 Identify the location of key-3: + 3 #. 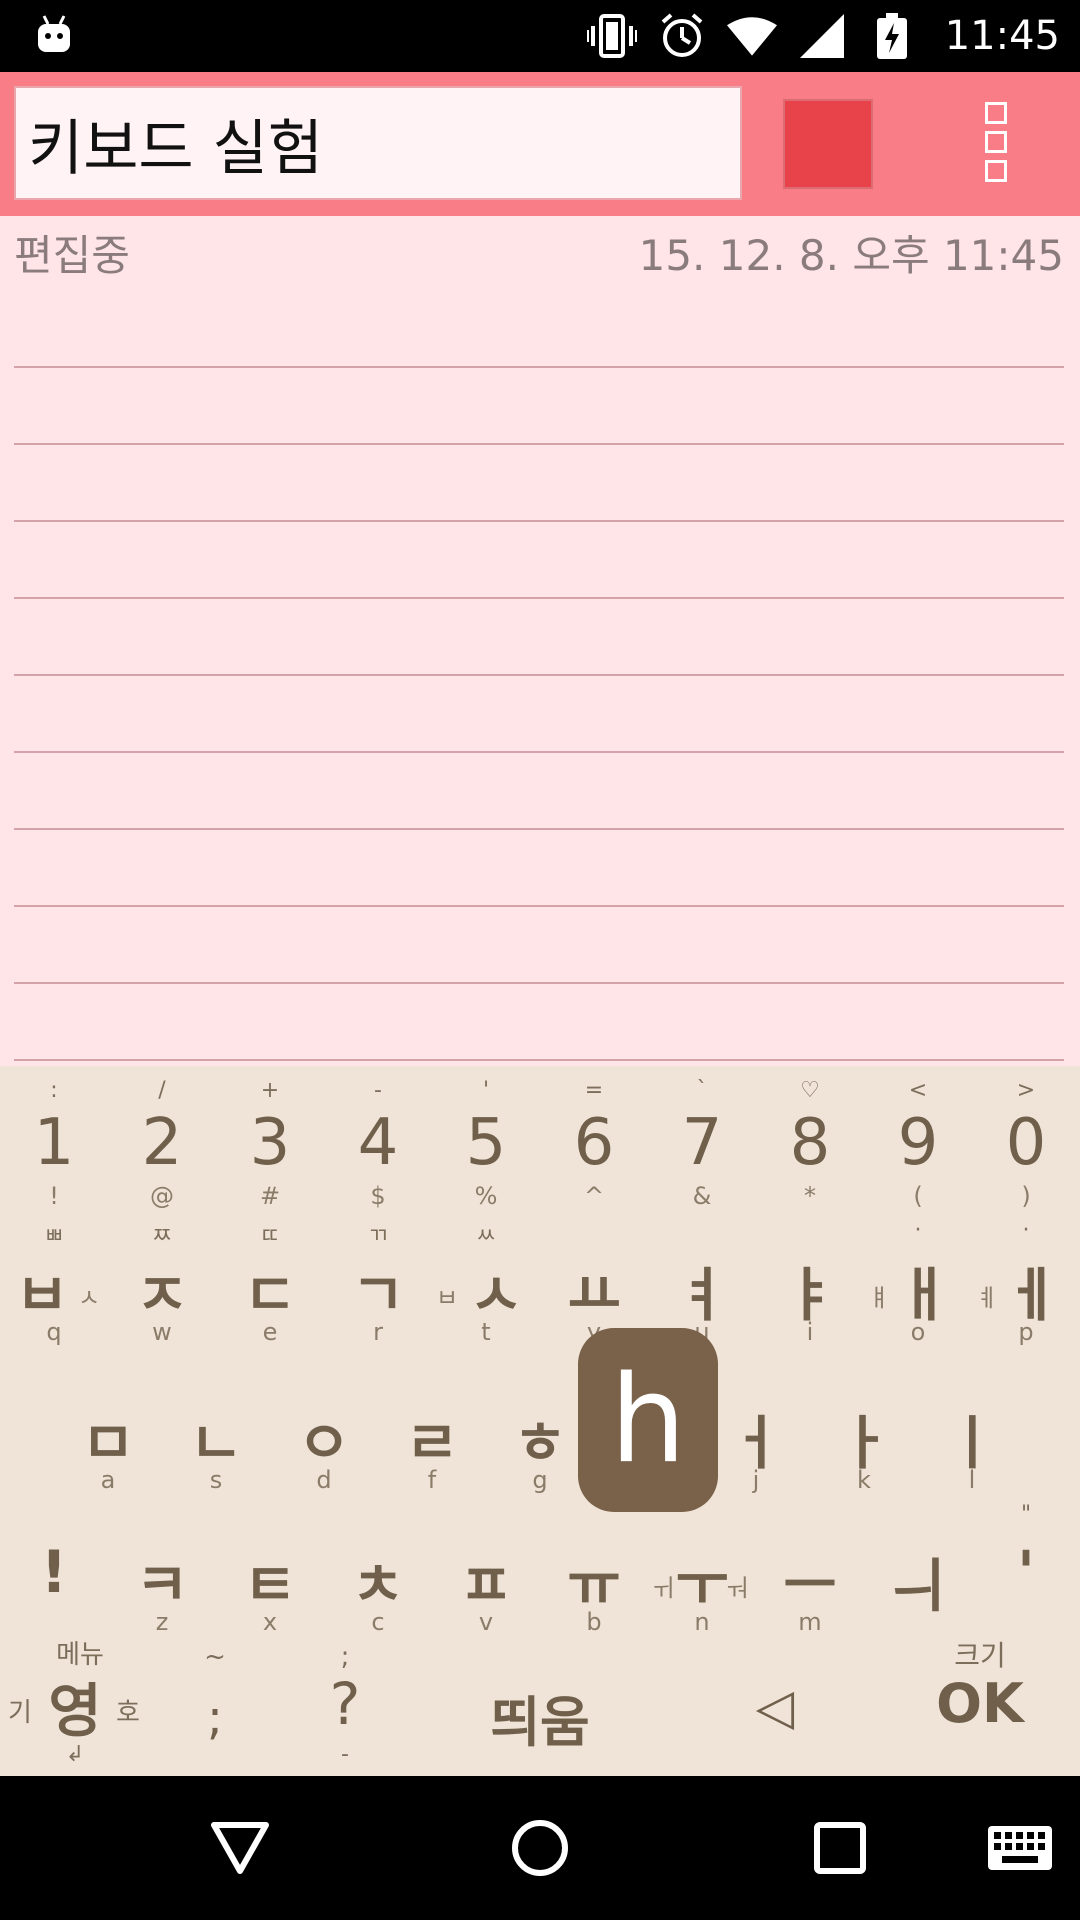
(270, 1144).